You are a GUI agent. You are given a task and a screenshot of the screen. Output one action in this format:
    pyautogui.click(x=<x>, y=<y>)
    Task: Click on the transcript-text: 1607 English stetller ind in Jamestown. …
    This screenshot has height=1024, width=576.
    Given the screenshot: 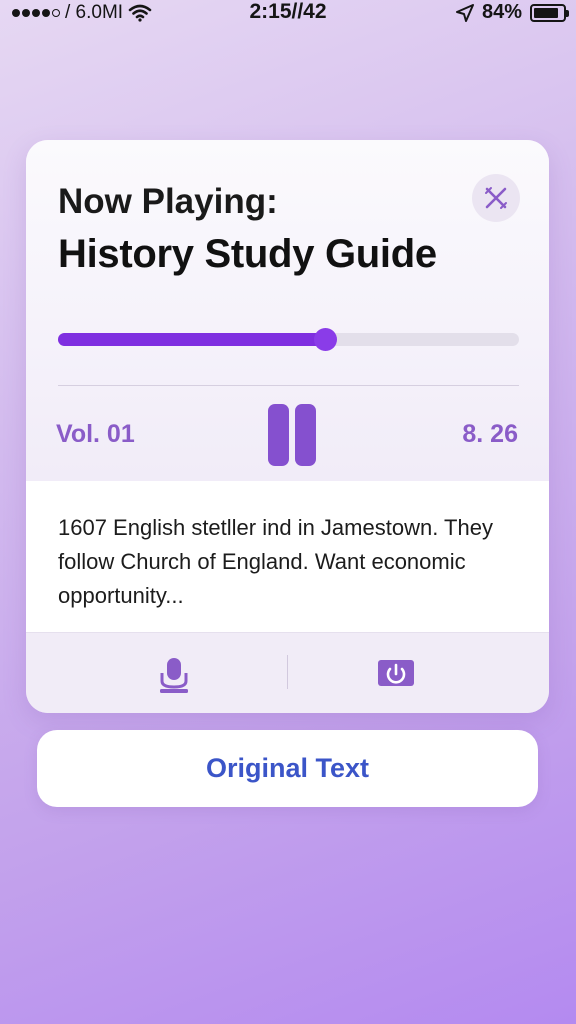 What is the action you would take?
    pyautogui.click(x=275, y=561)
    